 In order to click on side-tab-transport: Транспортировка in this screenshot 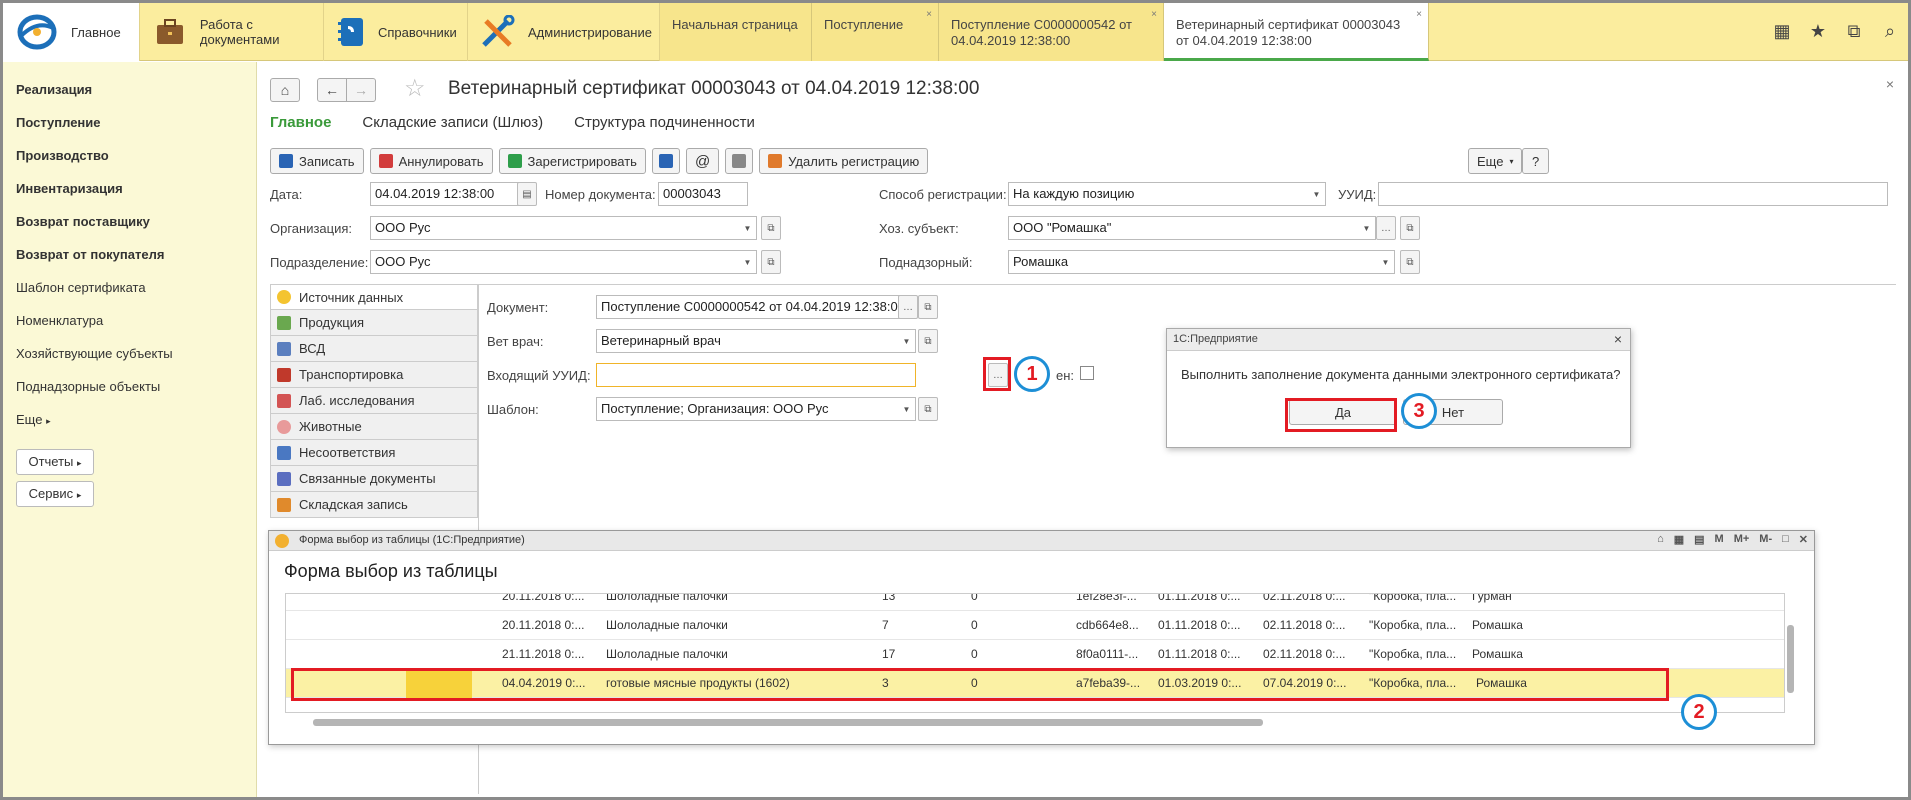, I will do `click(374, 375)`.